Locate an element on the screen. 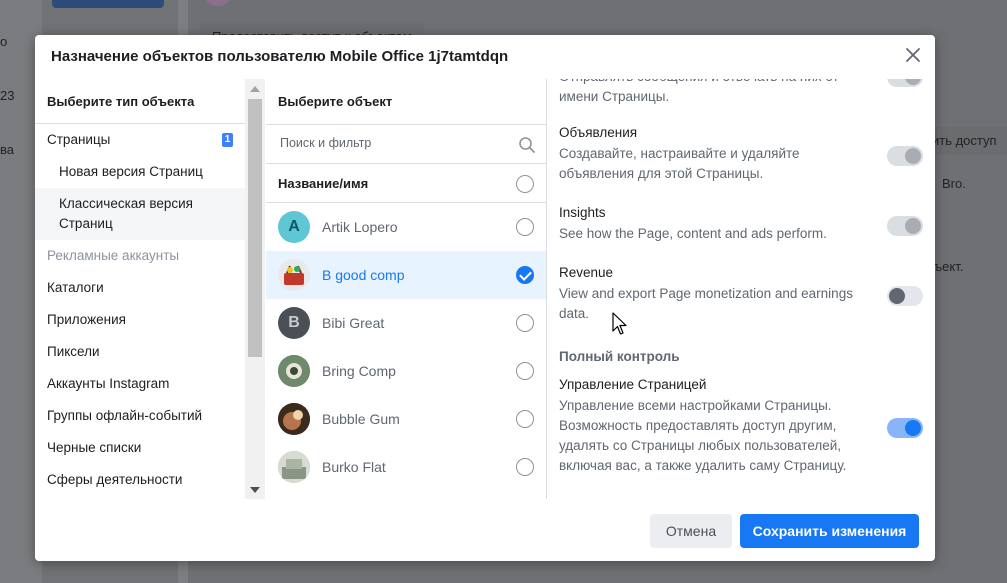  object-type-scrollbar is located at coordinates (255, 289).